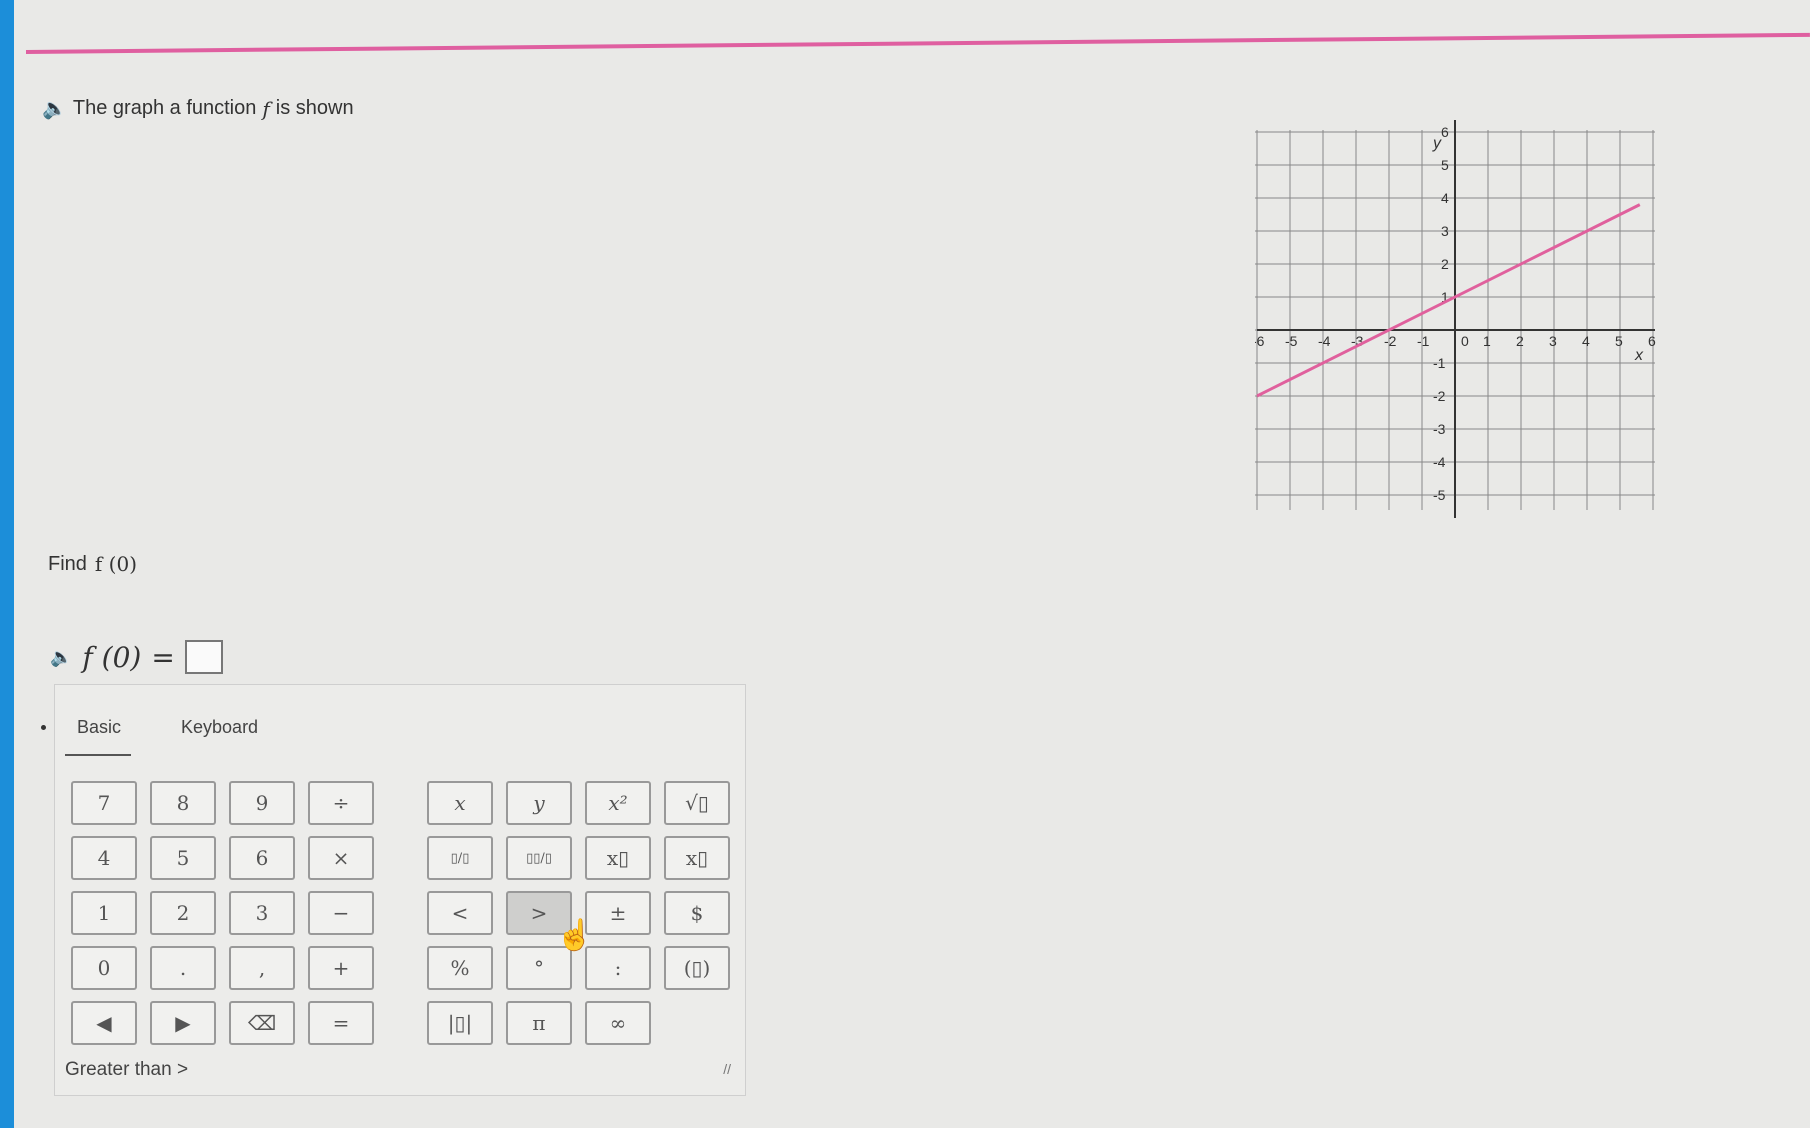 Image resolution: width=1810 pixels, height=1128 pixels. What do you see at coordinates (618, 858) in the screenshot?
I see `key-exponent: x▯` at bounding box center [618, 858].